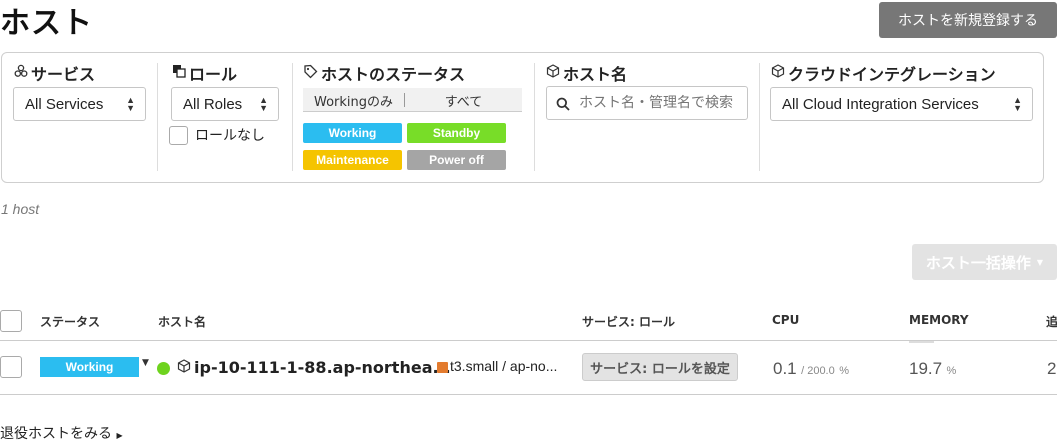  I want to click on roles-icon, so click(179, 73).